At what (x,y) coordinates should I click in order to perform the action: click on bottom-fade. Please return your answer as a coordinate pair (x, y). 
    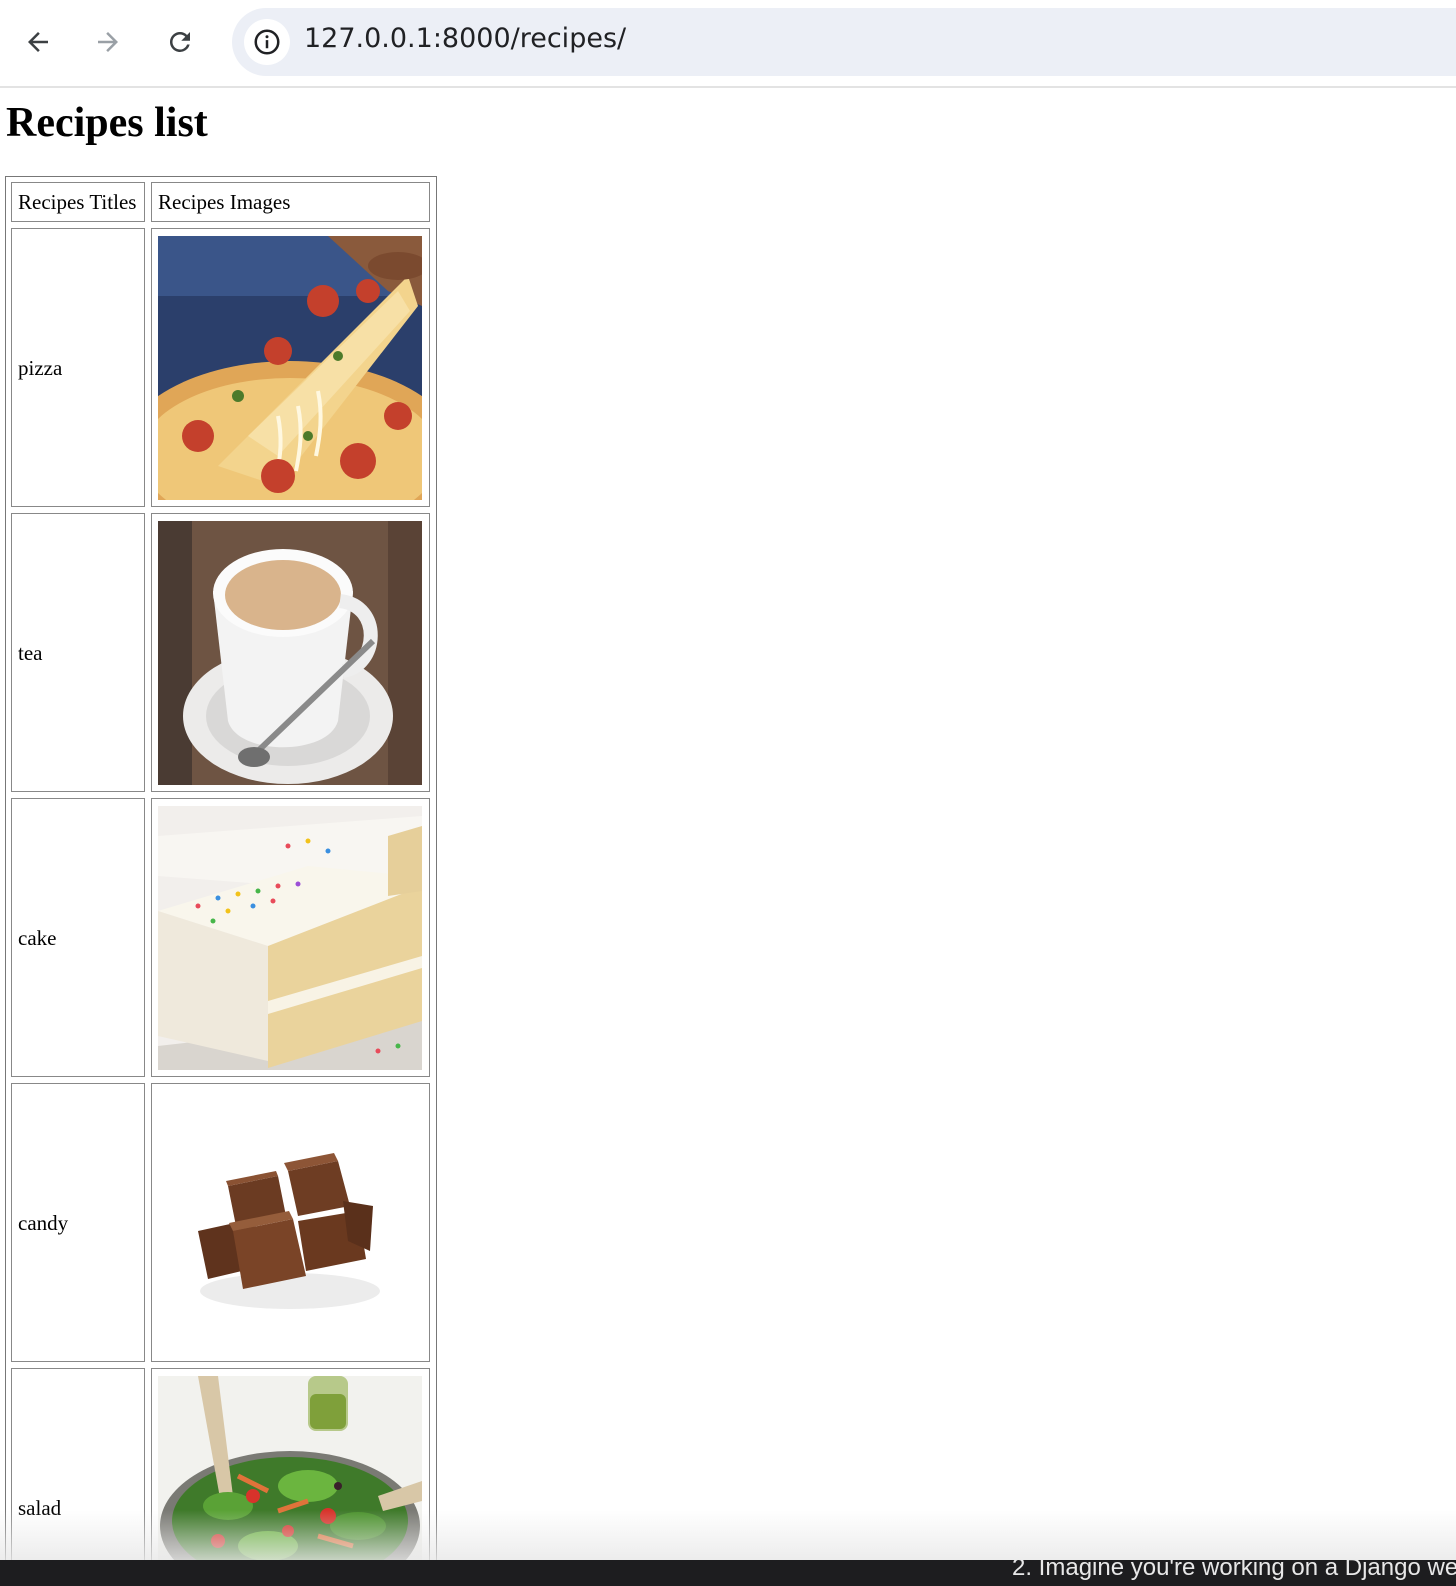
    Looking at the image, I should click on (728, 1538).